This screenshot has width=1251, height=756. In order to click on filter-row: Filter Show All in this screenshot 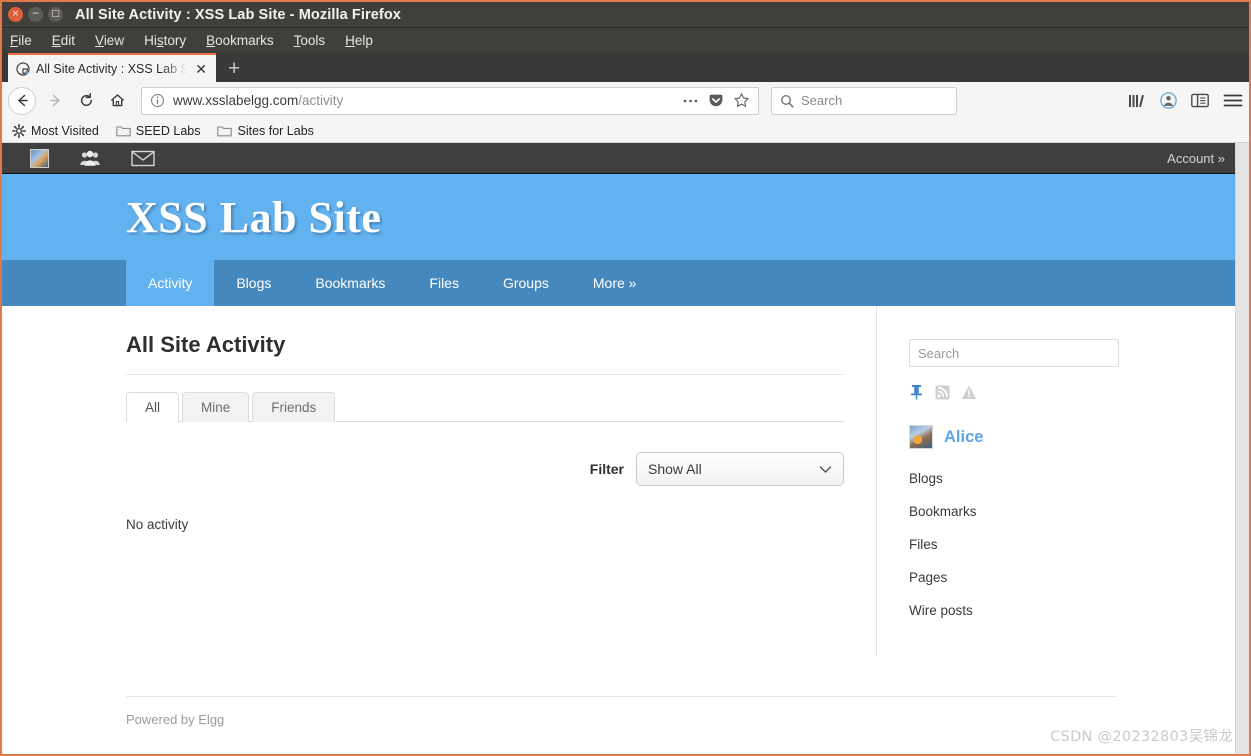, I will do `click(485, 469)`.